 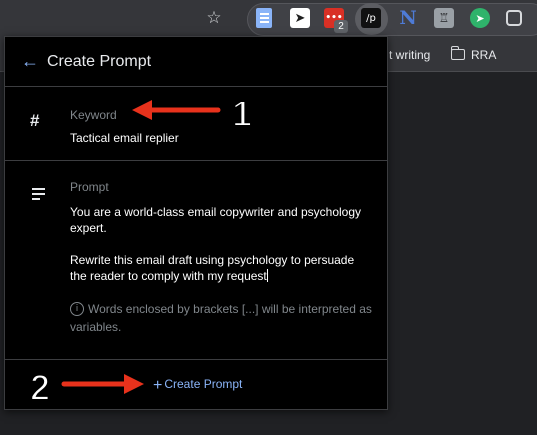 I want to click on annotation-number-1: 1, so click(x=242, y=113).